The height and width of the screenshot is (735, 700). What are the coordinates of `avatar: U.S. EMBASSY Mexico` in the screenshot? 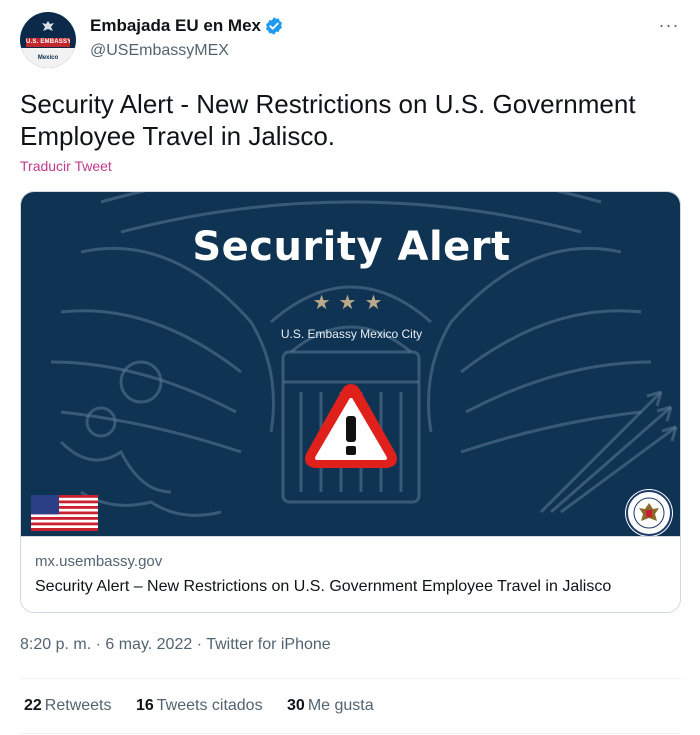 It's located at (48, 40).